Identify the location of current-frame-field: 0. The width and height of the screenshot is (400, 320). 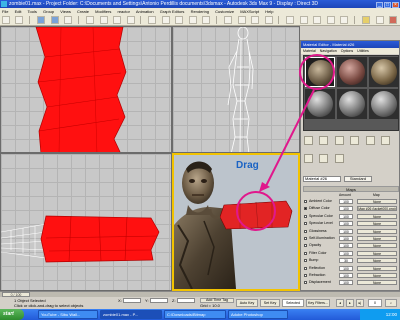
(375, 303).